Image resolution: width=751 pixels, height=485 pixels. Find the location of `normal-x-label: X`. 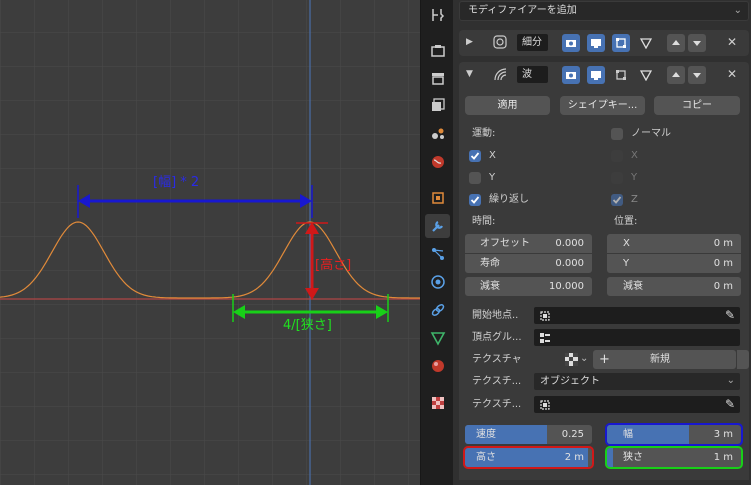

normal-x-label: X is located at coordinates (634, 155).